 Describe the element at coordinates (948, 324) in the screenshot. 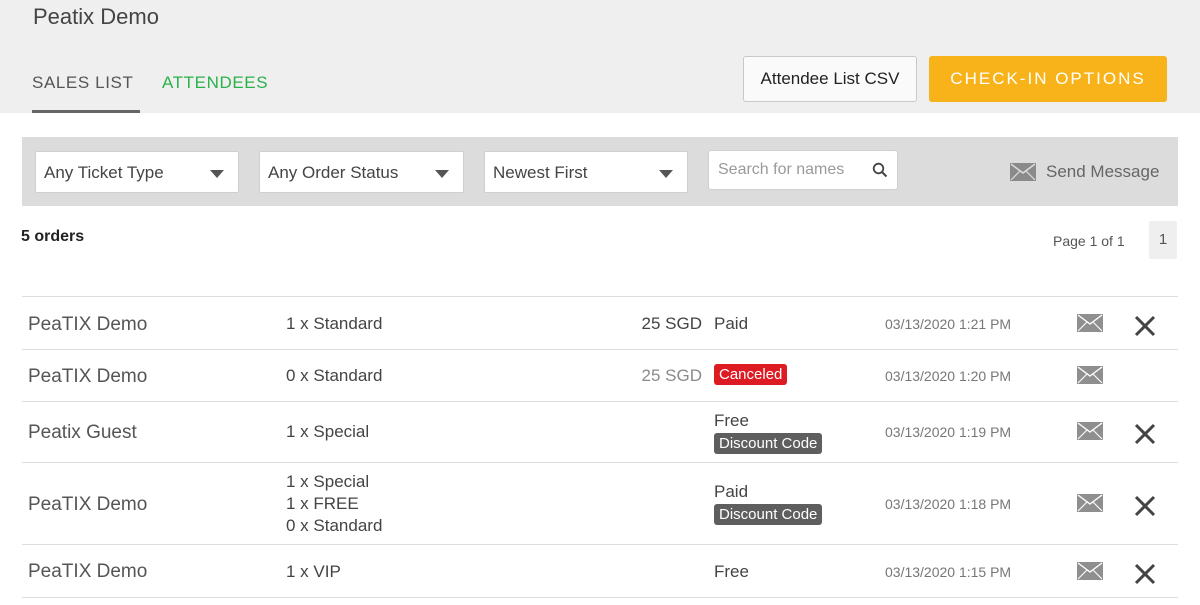

I see `order-date: 03/13/2020 1:21 PM` at that location.